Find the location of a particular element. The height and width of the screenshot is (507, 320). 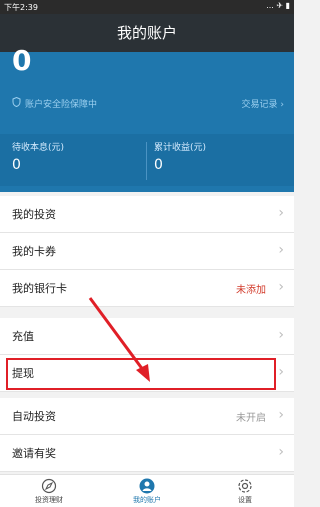

status-bar: 下午2:39 ... ✈ ▮ is located at coordinates (147, 7).